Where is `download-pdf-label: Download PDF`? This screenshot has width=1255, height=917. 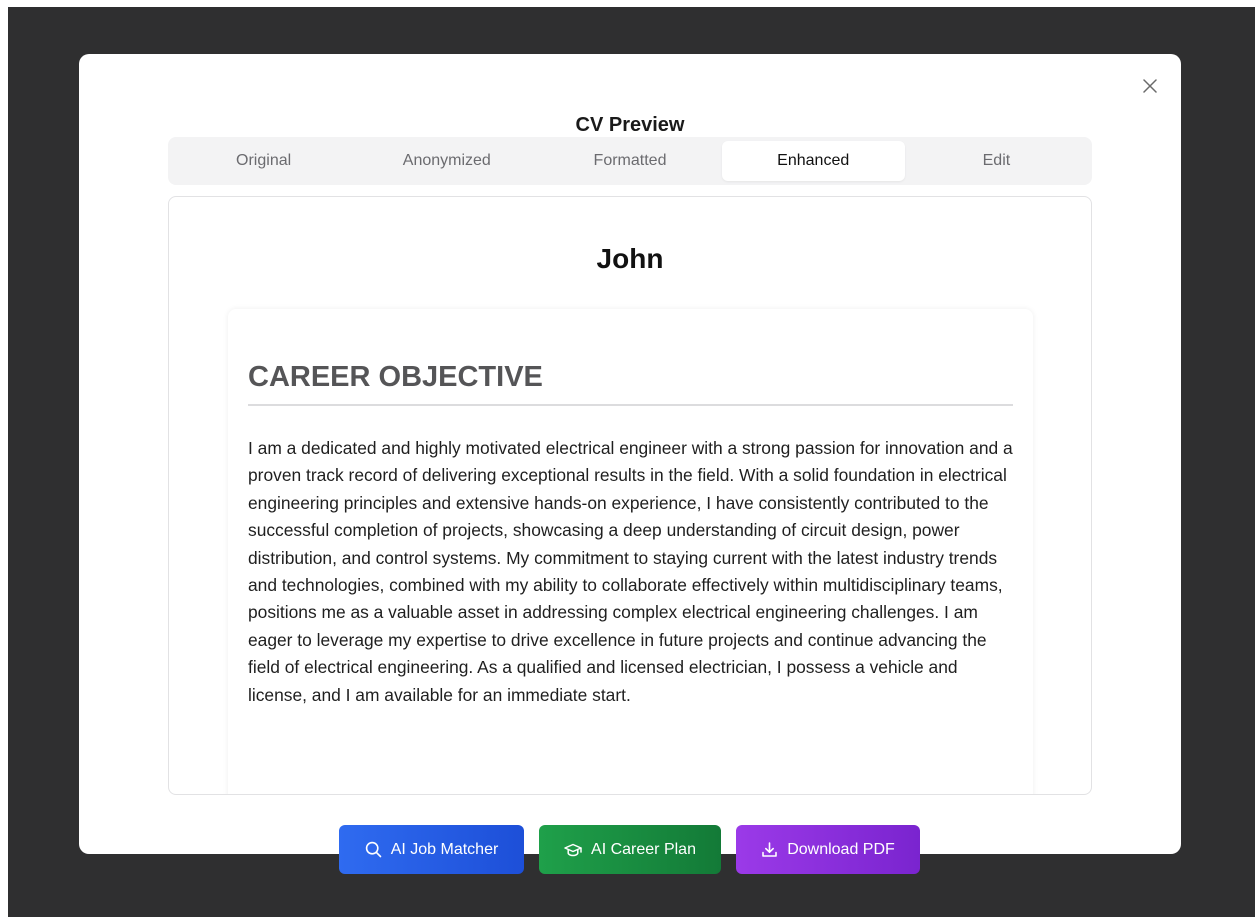
download-pdf-label: Download PDF is located at coordinates (841, 849).